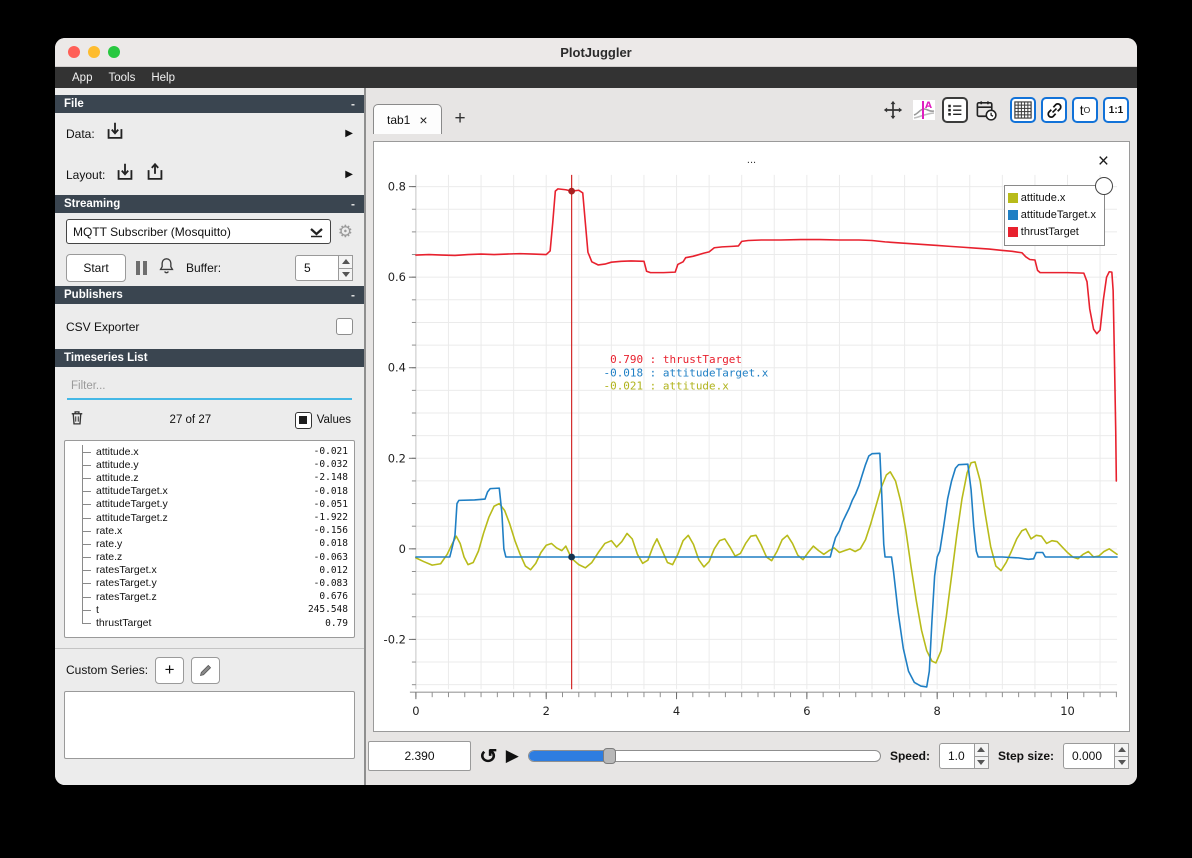 This screenshot has height=858, width=1192. Describe the element at coordinates (166, 268) in the screenshot. I see `notifications-bell-icon` at that location.